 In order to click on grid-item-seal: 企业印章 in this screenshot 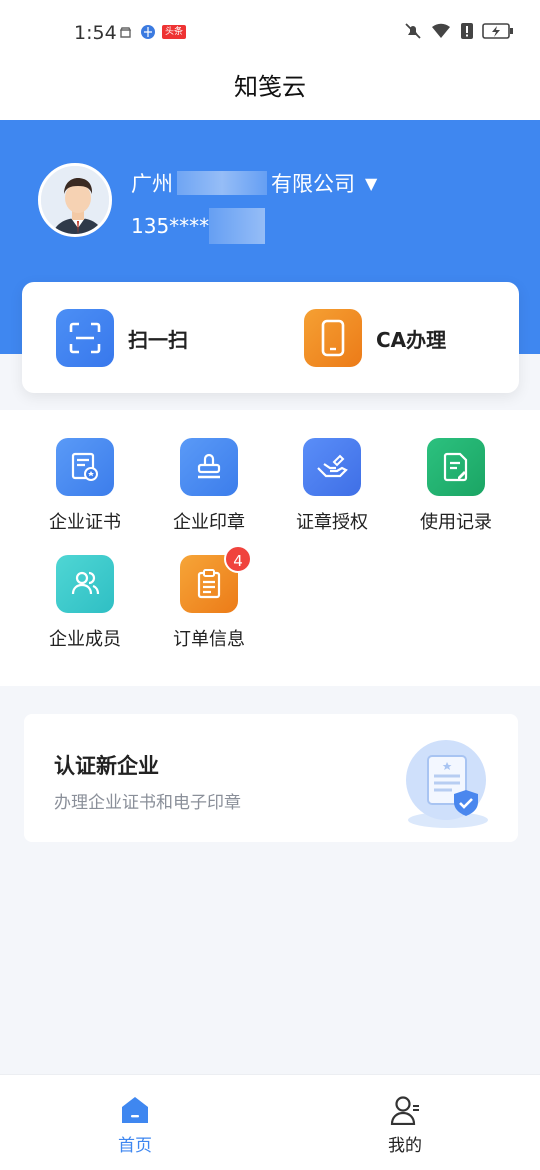, I will do `click(209, 486)`.